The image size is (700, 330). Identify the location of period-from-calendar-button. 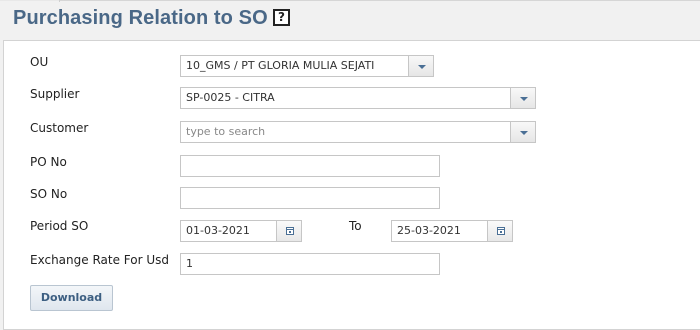
(289, 231).